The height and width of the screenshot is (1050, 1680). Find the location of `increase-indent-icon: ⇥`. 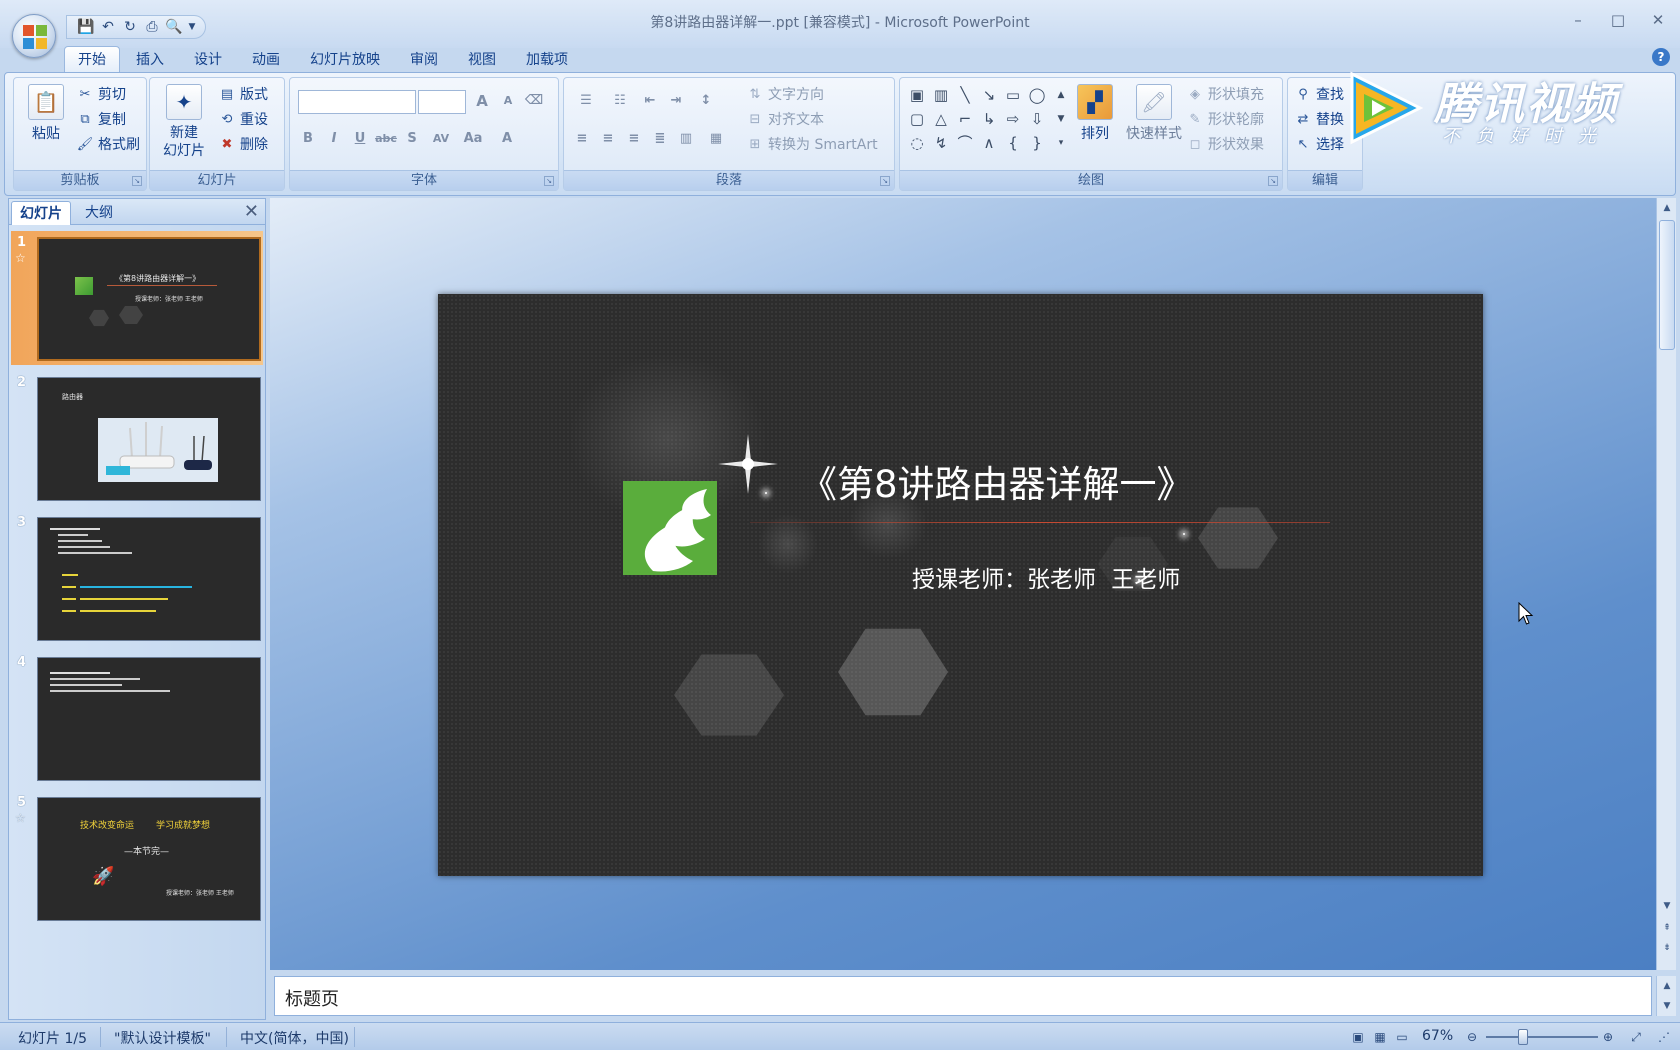

increase-indent-icon: ⇥ is located at coordinates (676, 101).